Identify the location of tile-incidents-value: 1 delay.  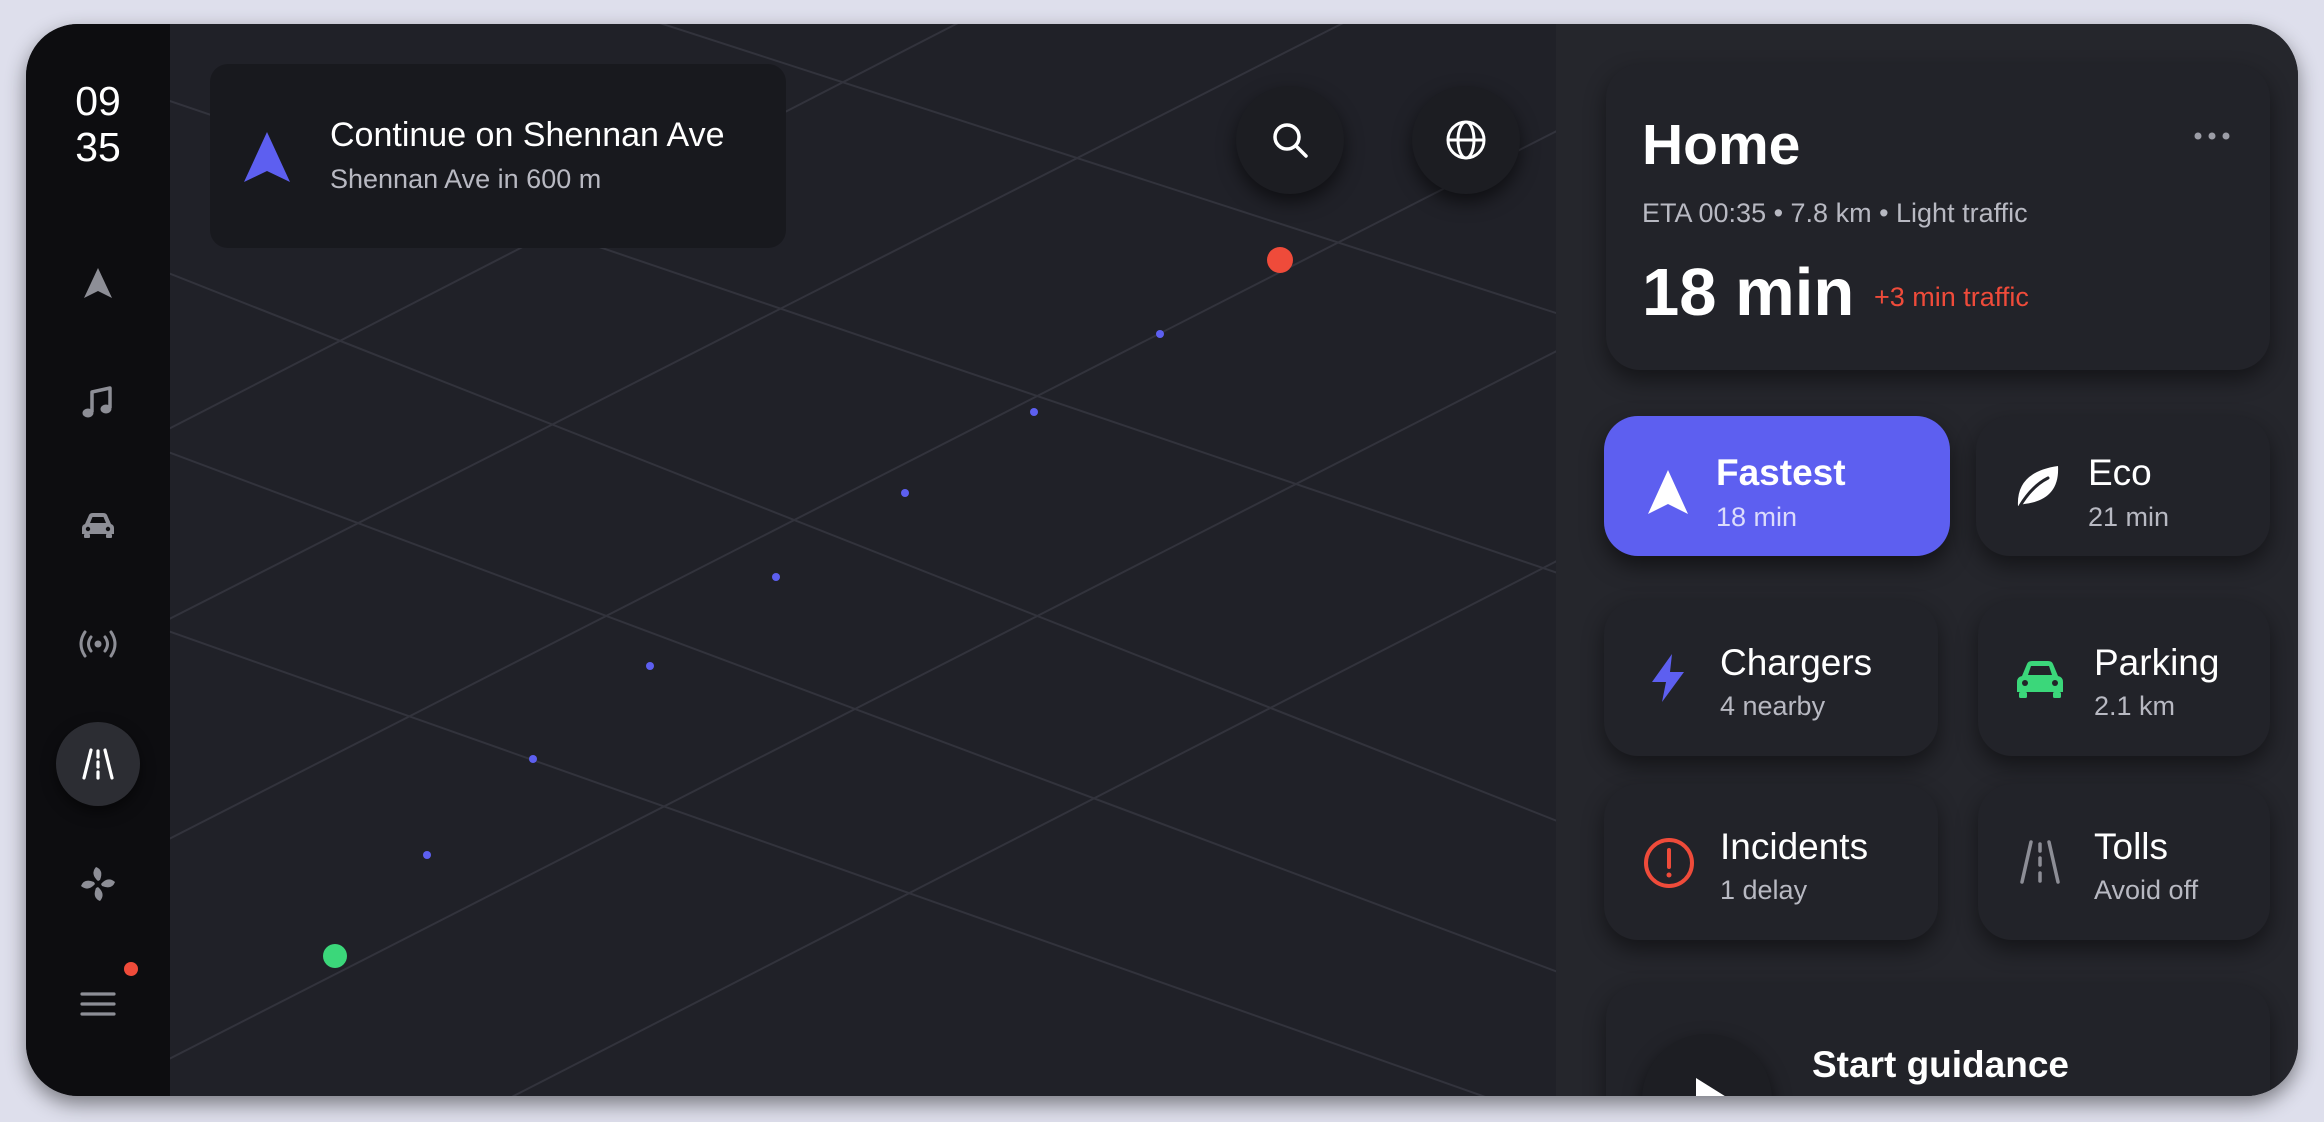
(1764, 890).